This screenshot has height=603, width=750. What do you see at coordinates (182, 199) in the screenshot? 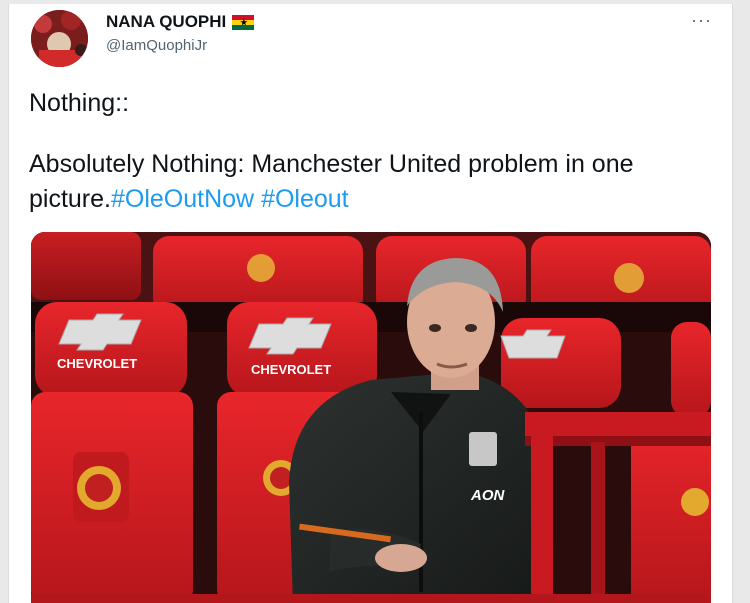
I see `hashtag-oleoutnow: #OleOutNow` at bounding box center [182, 199].